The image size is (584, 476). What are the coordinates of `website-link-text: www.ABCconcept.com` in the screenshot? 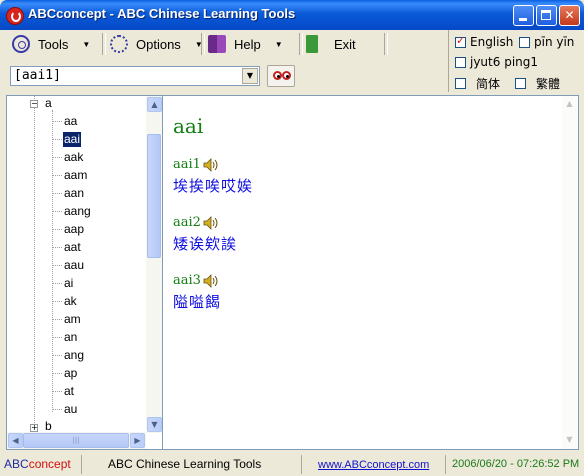 It's located at (373, 465).